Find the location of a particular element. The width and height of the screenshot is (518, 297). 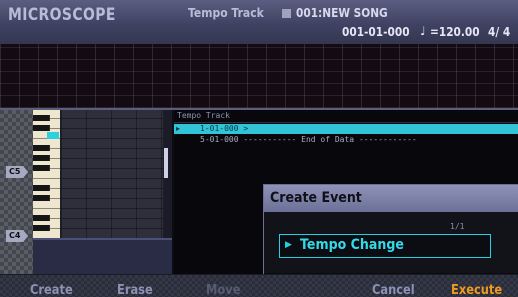

divider is located at coordinates (346, 122).